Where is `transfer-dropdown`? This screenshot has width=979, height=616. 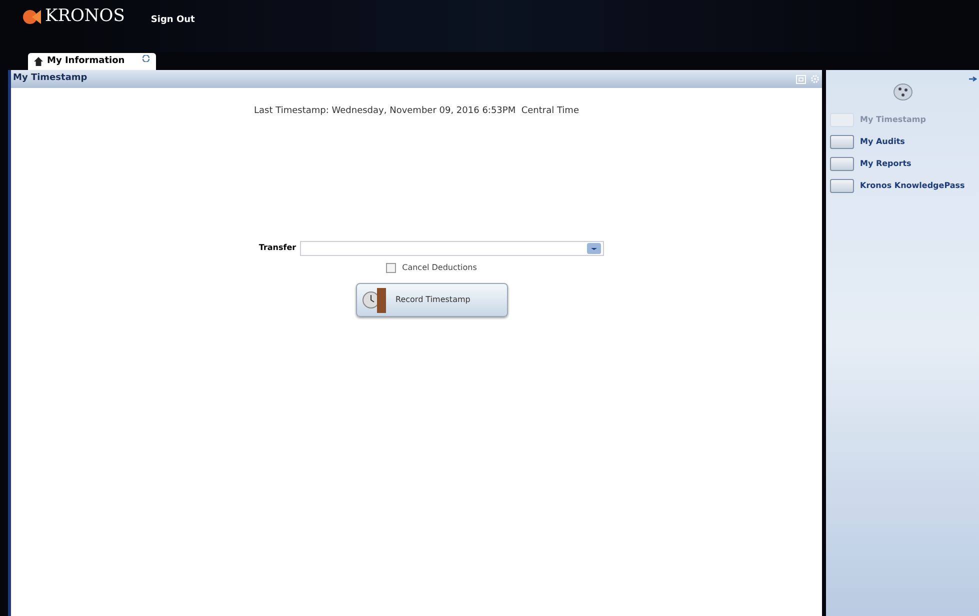 transfer-dropdown is located at coordinates (452, 248).